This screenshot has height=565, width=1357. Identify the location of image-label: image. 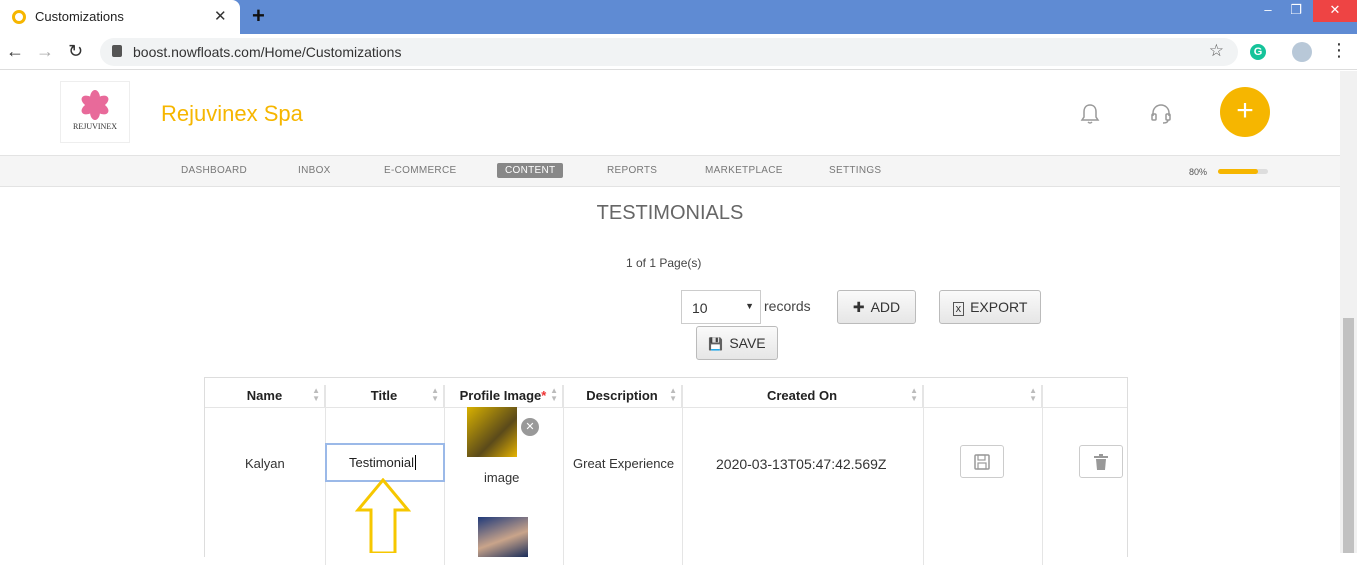
(502, 477).